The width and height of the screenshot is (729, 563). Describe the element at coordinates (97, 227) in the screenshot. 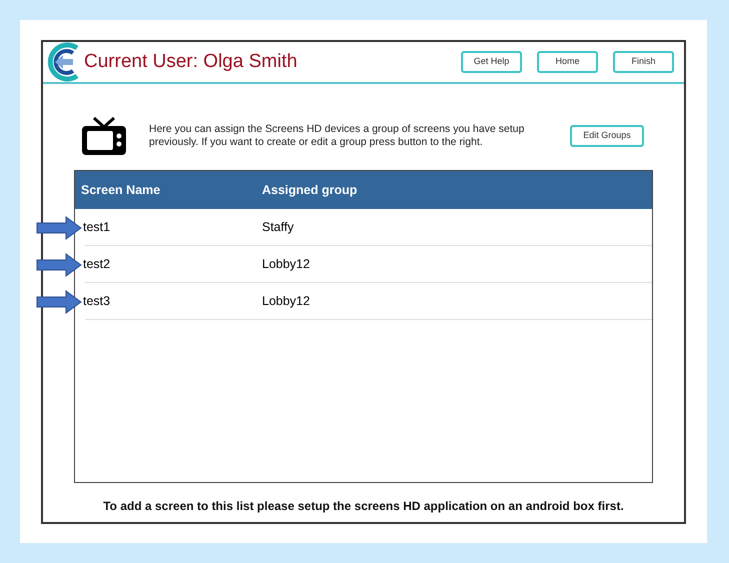

I see `table-cell-text: test1` at that location.